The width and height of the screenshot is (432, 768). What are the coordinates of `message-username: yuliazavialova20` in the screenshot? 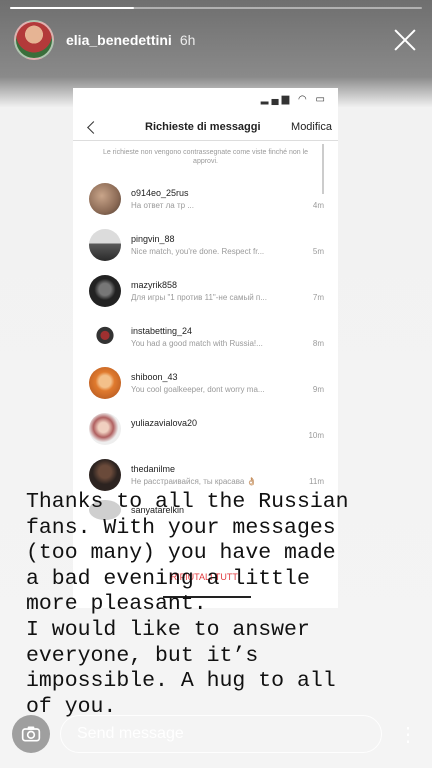 It's located at (164, 423).